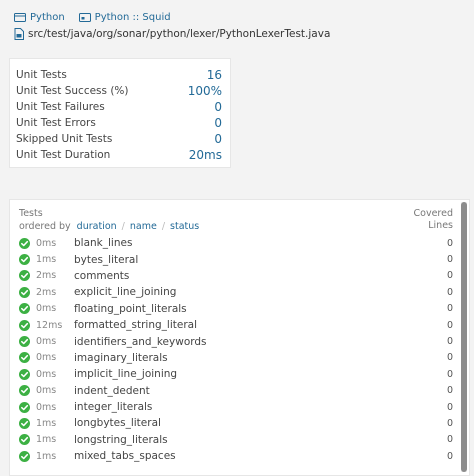 The width and height of the screenshot is (474, 476). What do you see at coordinates (253, 309) in the screenshot?
I see `test-name: floating_point_literals` at bounding box center [253, 309].